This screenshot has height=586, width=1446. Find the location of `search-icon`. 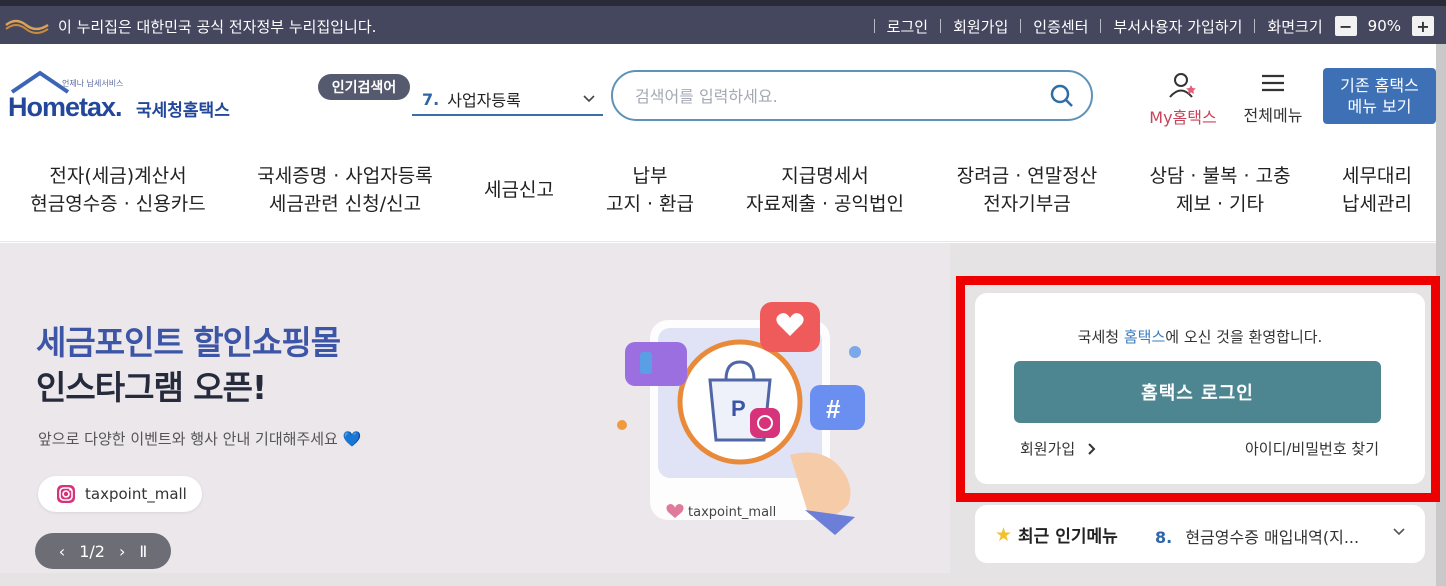

search-icon is located at coordinates (1062, 96).